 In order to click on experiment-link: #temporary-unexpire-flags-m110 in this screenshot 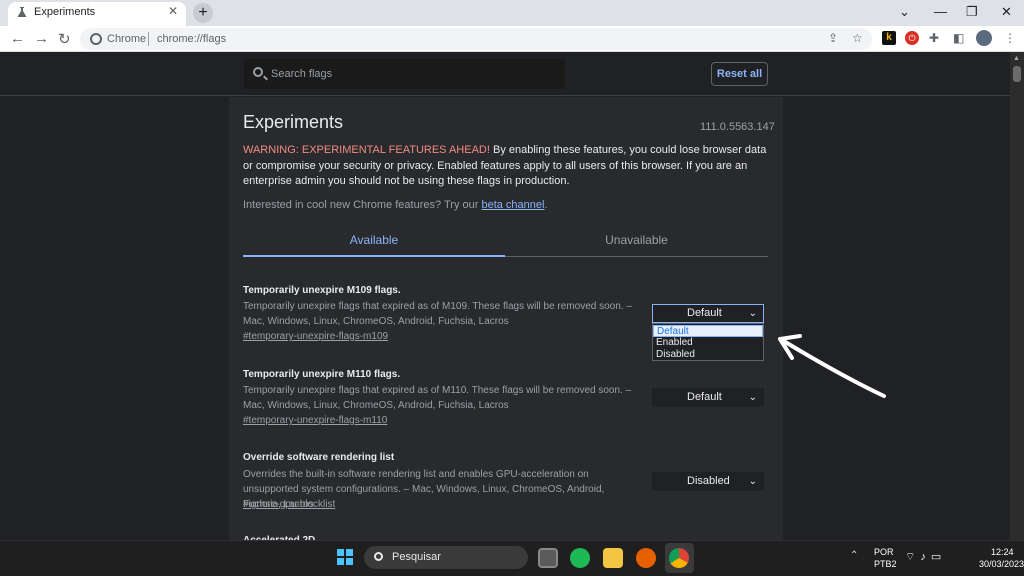, I will do `click(315, 420)`.